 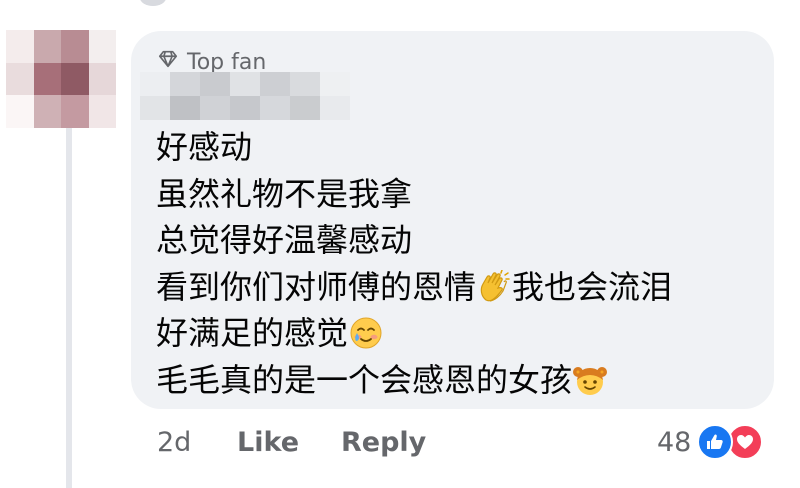 I want to click on reactions-summary: 48, so click(x=710, y=442).